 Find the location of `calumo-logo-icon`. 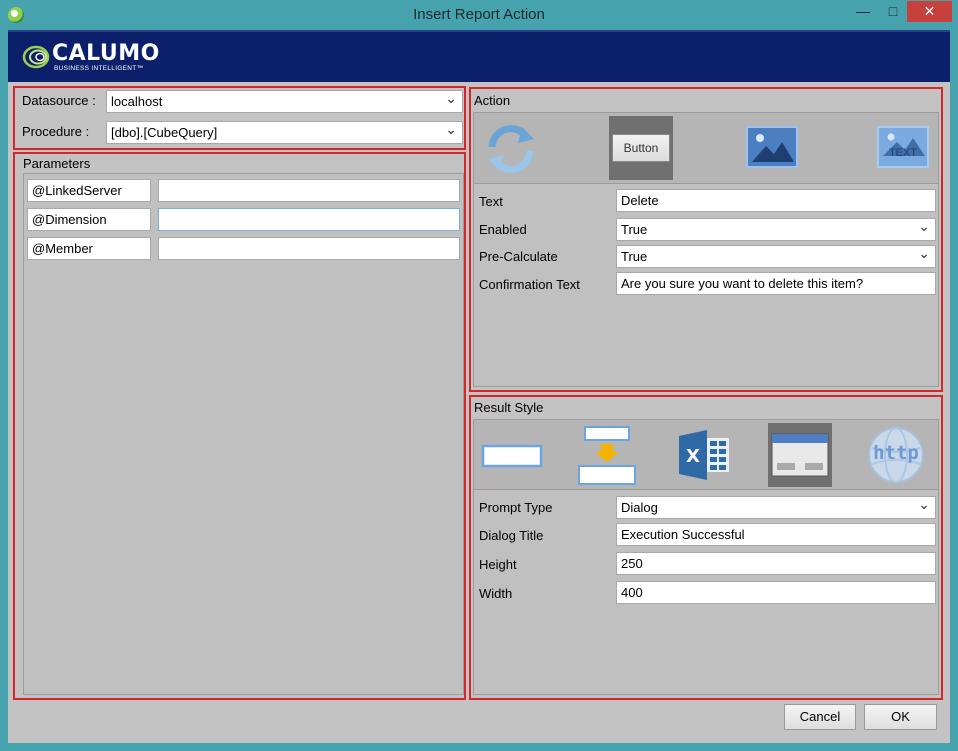

calumo-logo-icon is located at coordinates (36, 57).